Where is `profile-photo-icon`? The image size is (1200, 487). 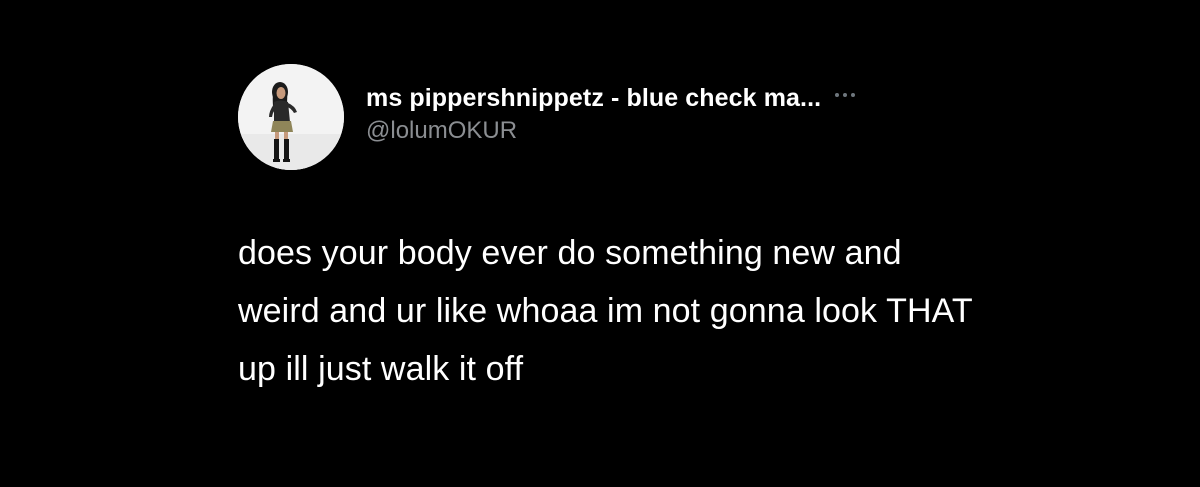 profile-photo-icon is located at coordinates (291, 117).